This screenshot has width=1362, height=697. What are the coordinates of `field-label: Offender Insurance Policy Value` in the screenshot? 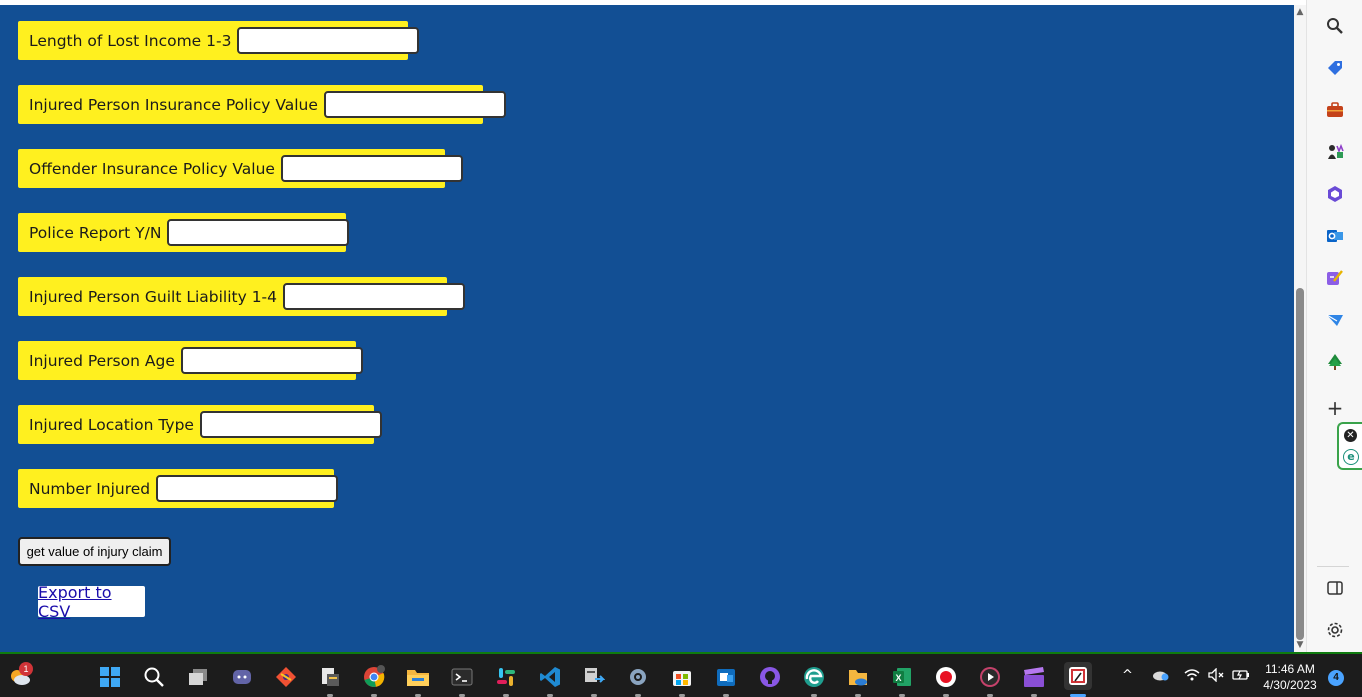 It's located at (152, 168).